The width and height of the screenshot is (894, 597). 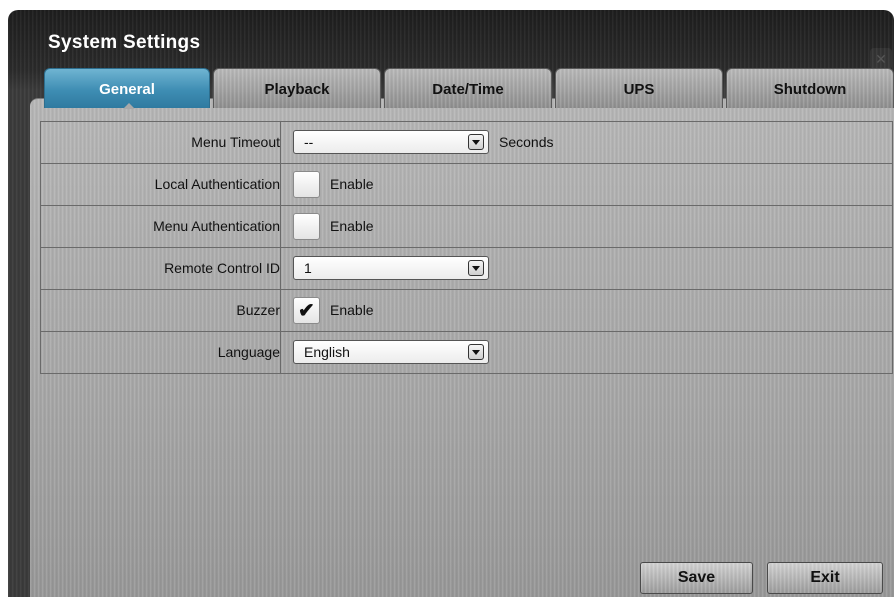 What do you see at coordinates (309, 142) in the screenshot?
I see `menu-timeout-selected: --` at bounding box center [309, 142].